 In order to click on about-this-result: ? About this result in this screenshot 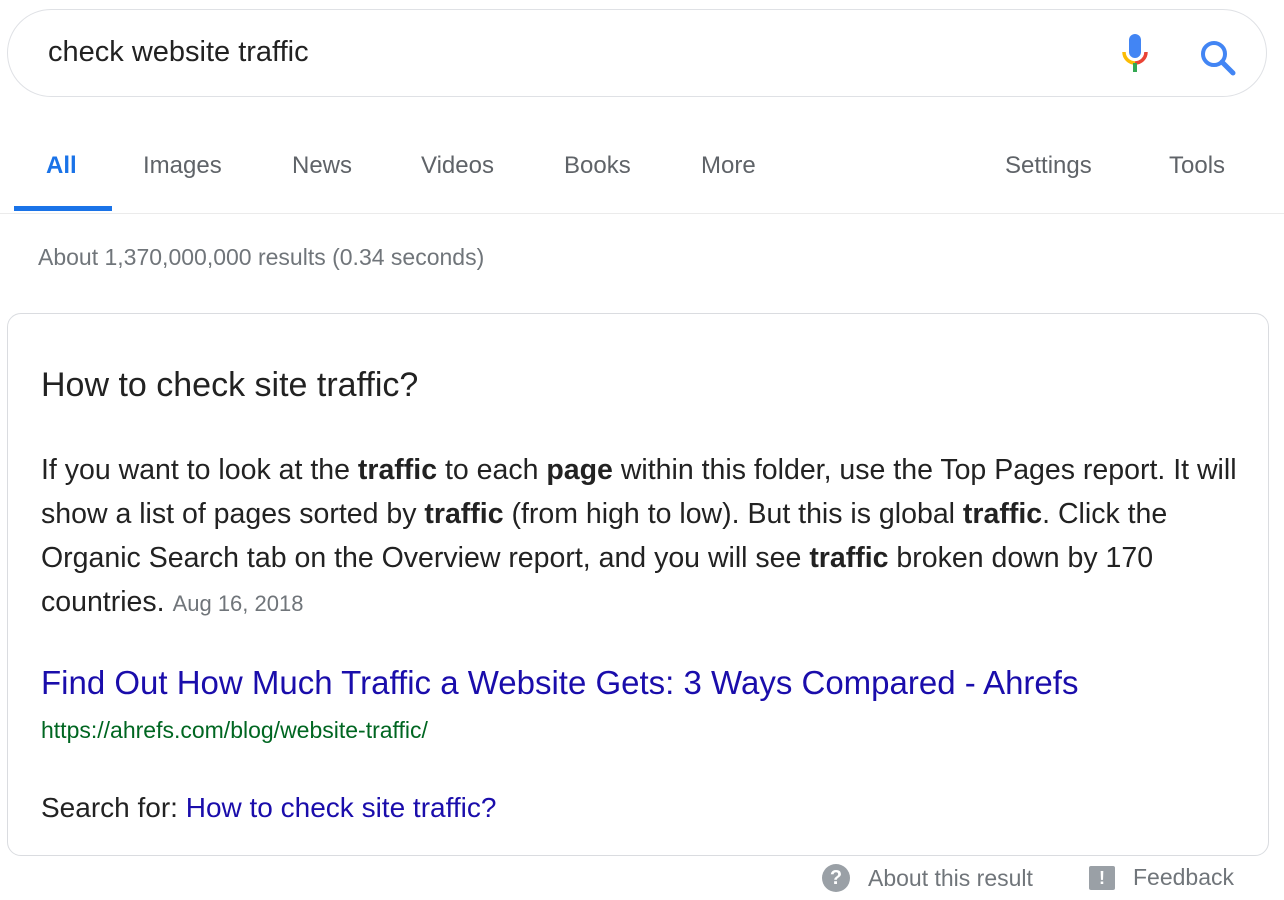, I will do `click(927, 878)`.